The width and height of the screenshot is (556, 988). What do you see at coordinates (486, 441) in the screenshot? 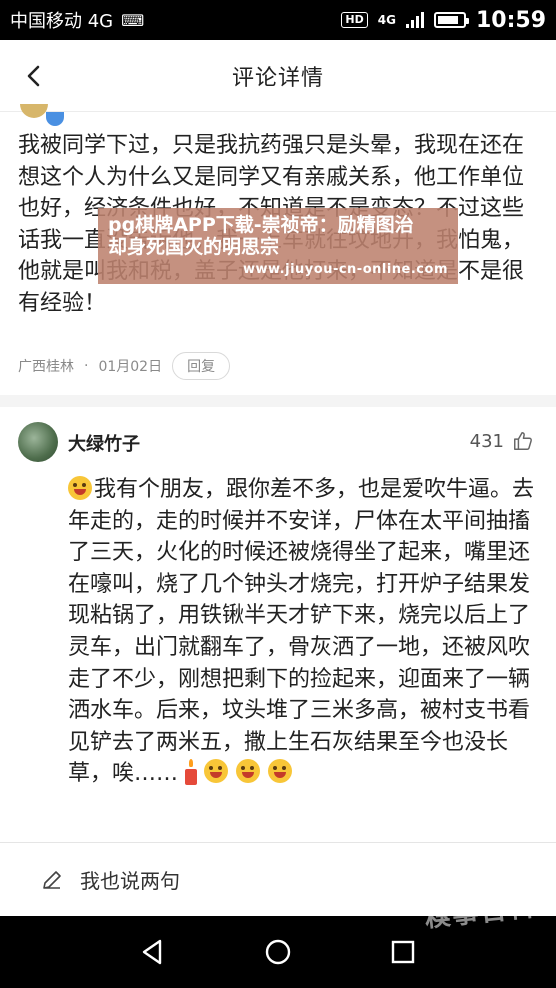
I see `like-count: 431` at bounding box center [486, 441].